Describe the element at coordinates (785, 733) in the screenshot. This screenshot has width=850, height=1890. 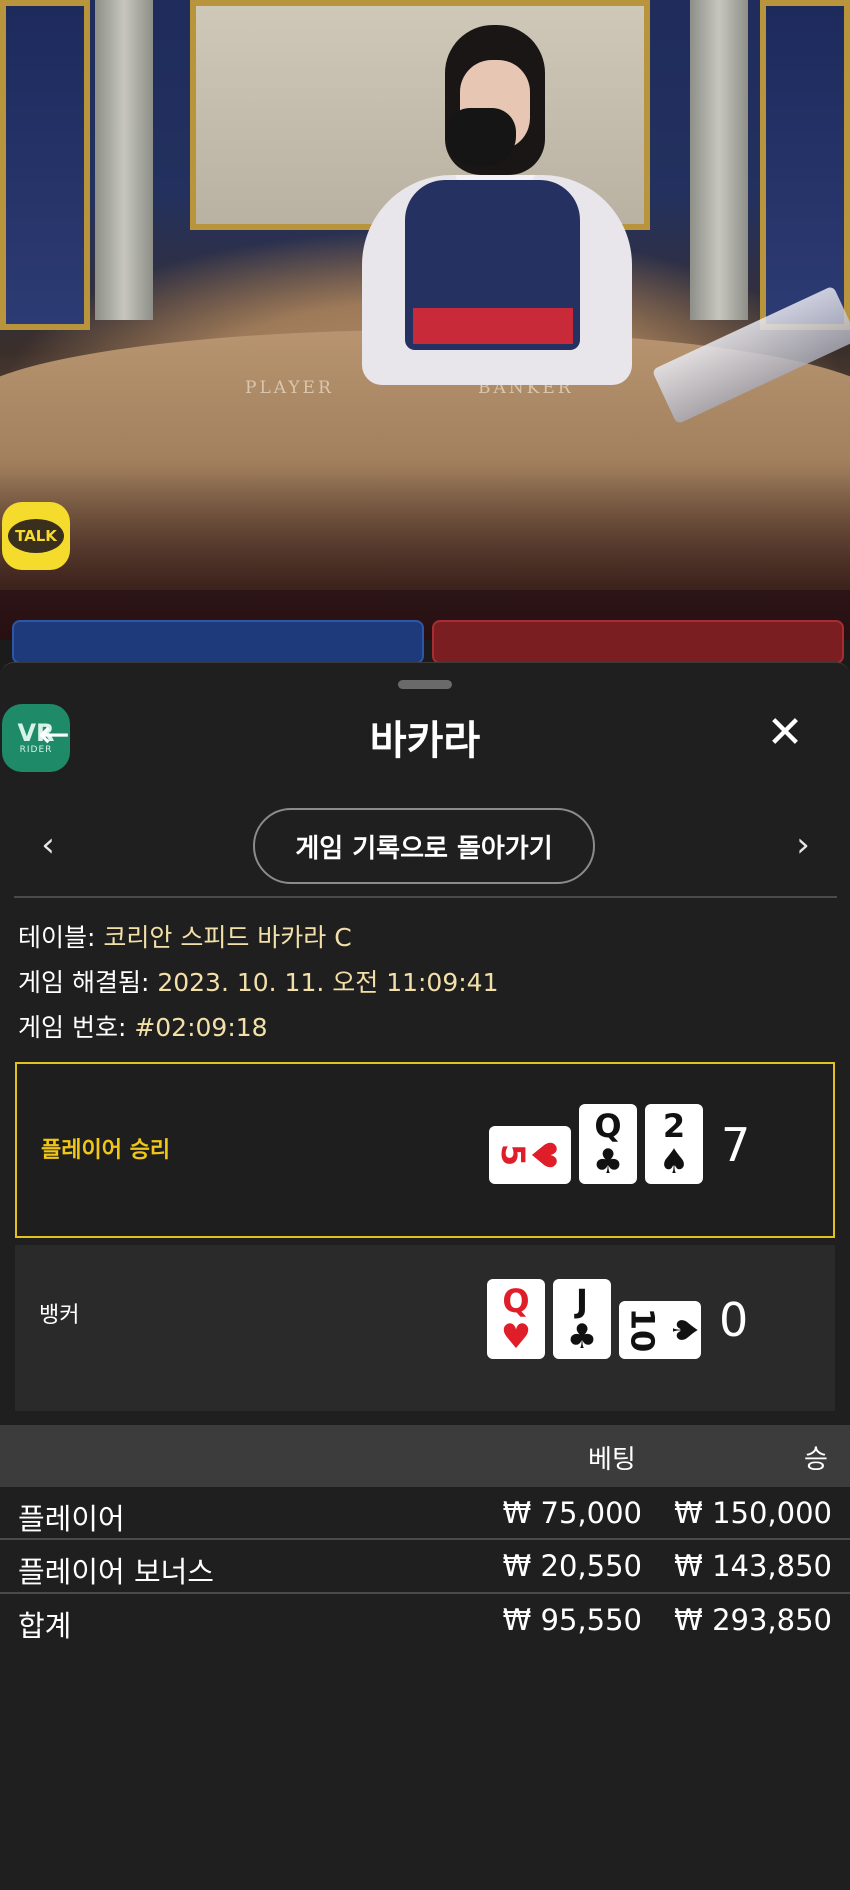
I see `close-icon: ✕` at that location.